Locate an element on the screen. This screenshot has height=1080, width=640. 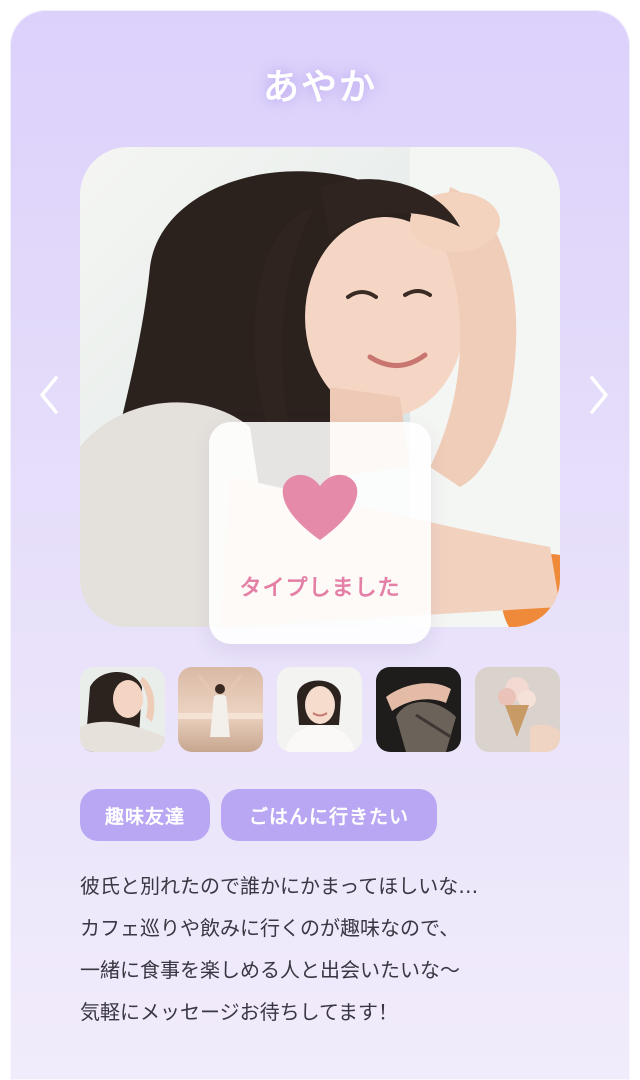
tag-want-to-eat-out: ごはんに行きたい is located at coordinates (329, 815).